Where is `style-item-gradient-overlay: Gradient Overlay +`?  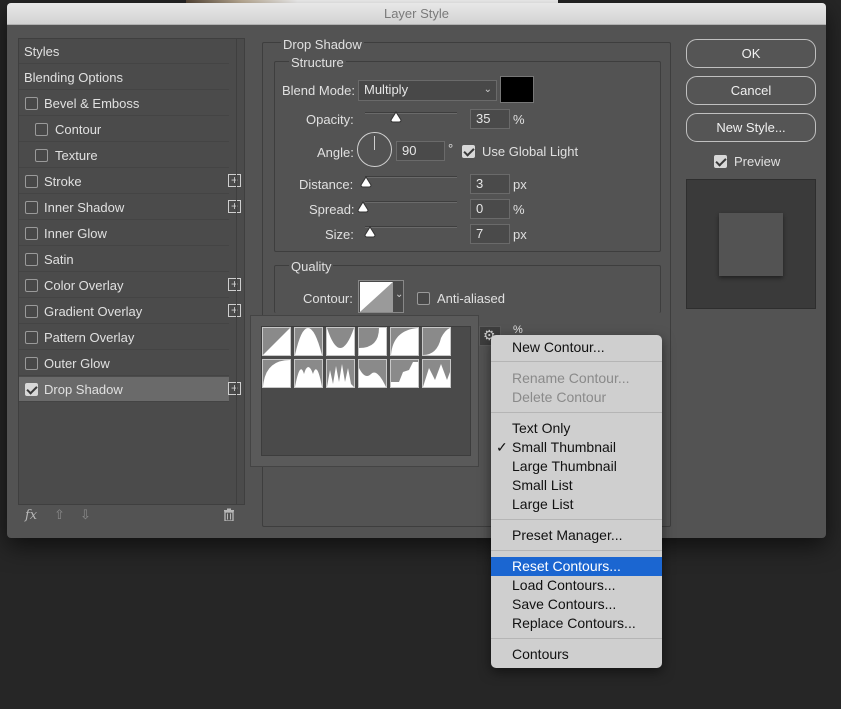
style-item-gradient-overlay: Gradient Overlay + is located at coordinates (130, 311).